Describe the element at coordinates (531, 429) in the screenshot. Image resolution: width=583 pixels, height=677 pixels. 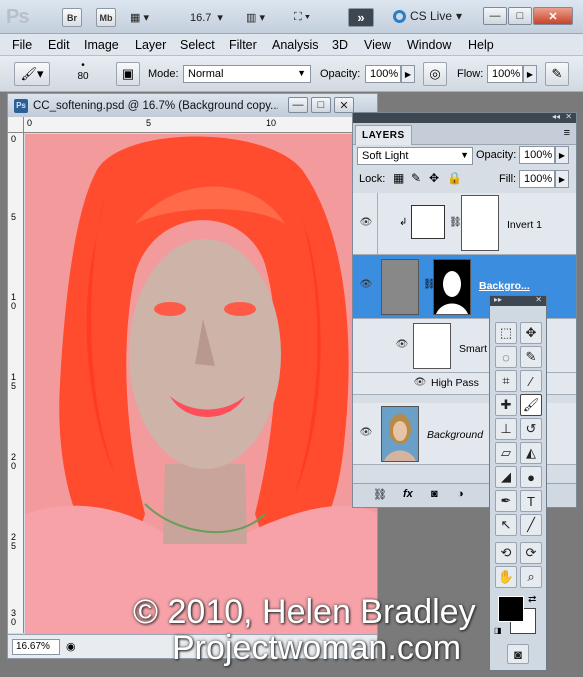
I see `history-brush-tool-icon: ↺` at that location.